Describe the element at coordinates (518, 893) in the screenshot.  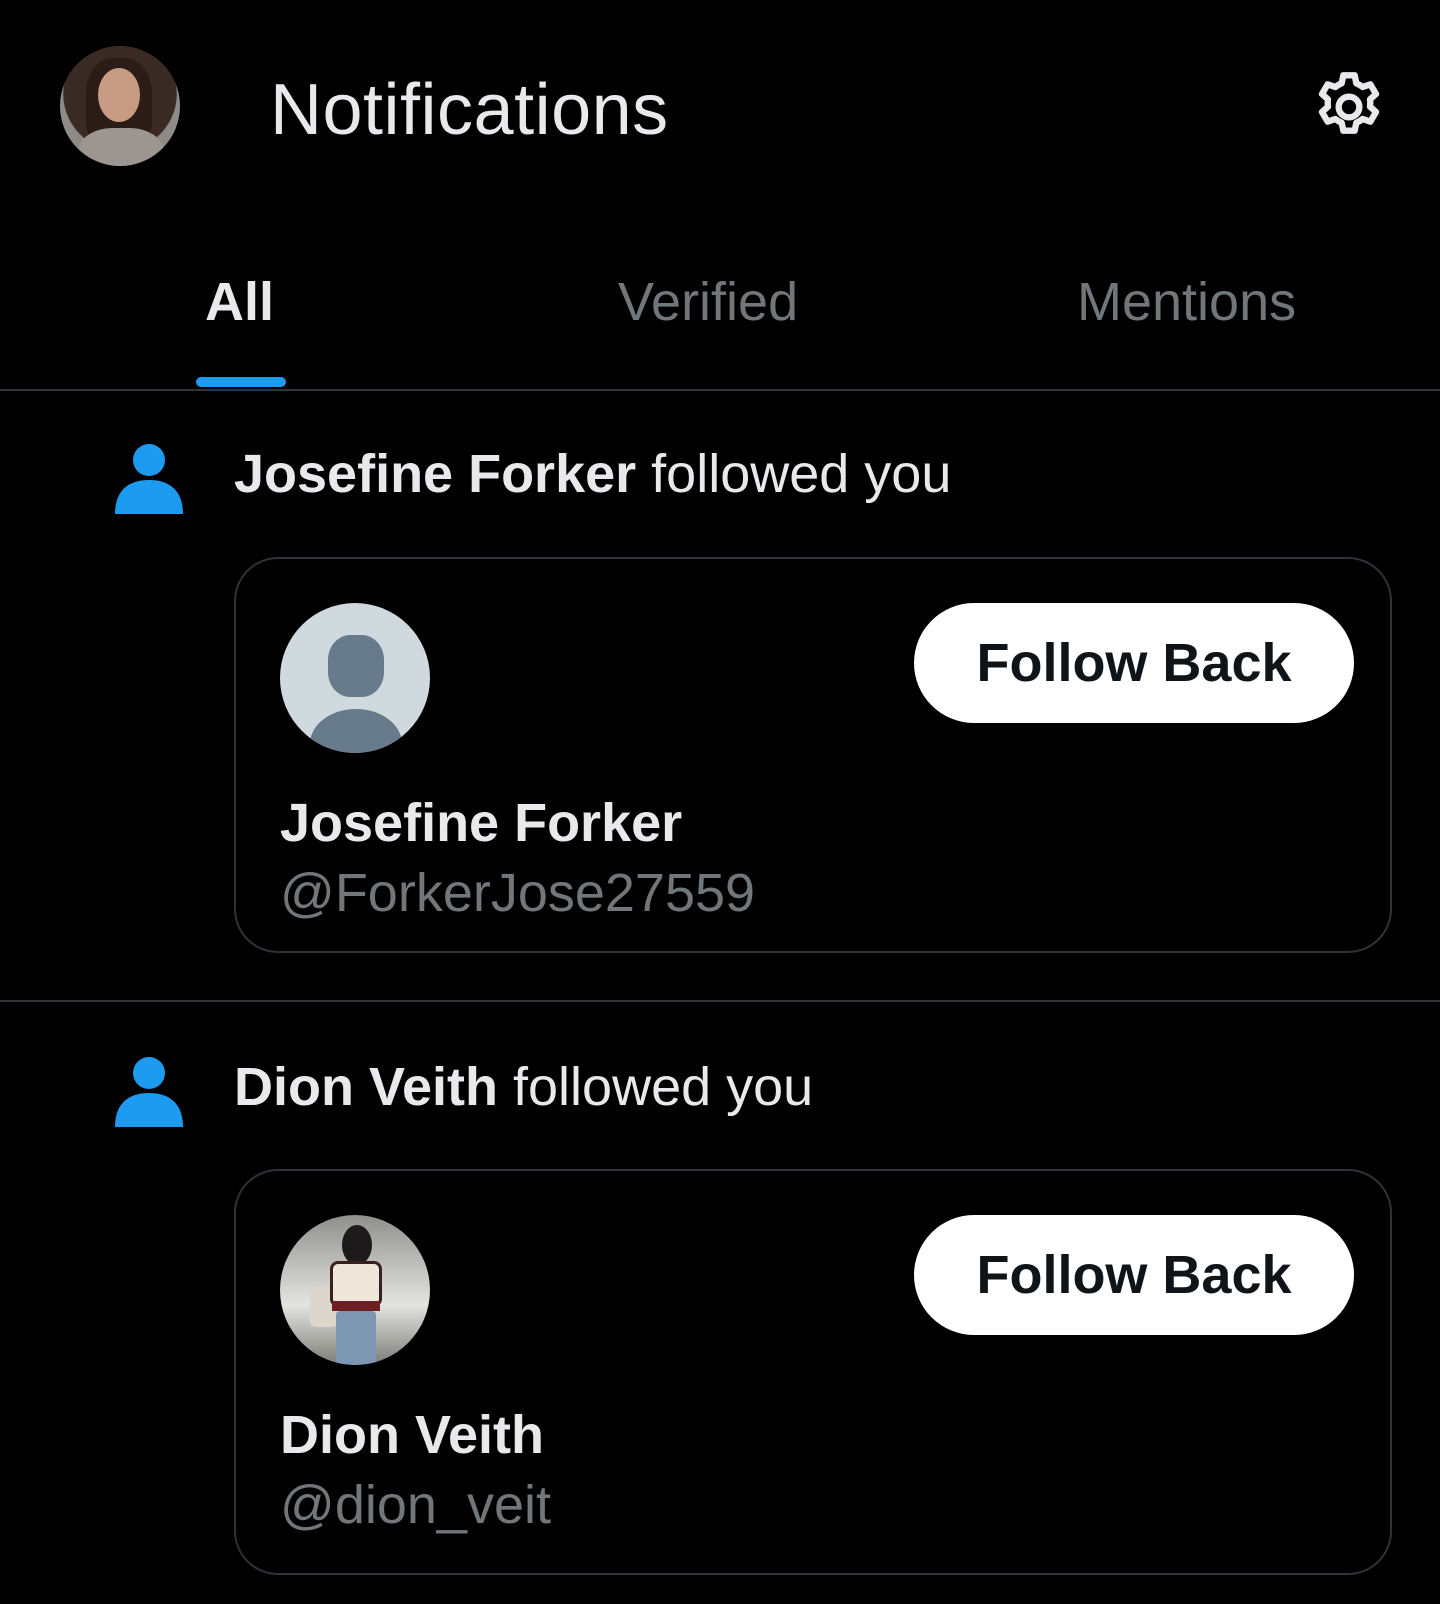
I see `user-handle: @ForkerJose27559` at that location.